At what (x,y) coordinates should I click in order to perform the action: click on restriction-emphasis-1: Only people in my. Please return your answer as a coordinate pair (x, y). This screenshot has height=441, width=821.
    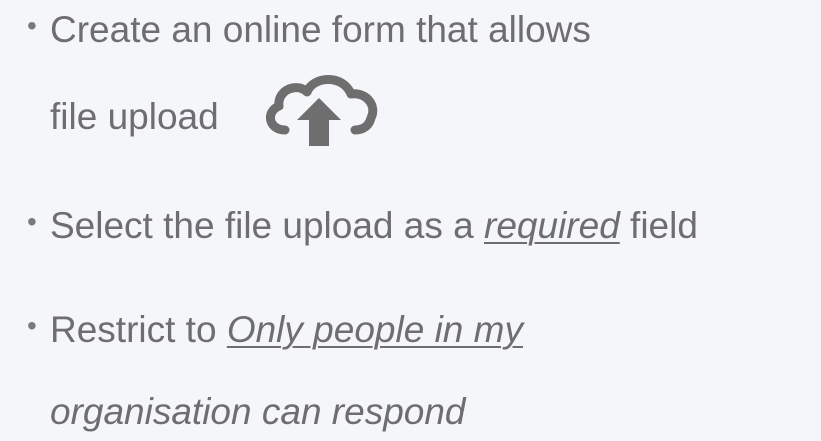
    Looking at the image, I should click on (374, 329).